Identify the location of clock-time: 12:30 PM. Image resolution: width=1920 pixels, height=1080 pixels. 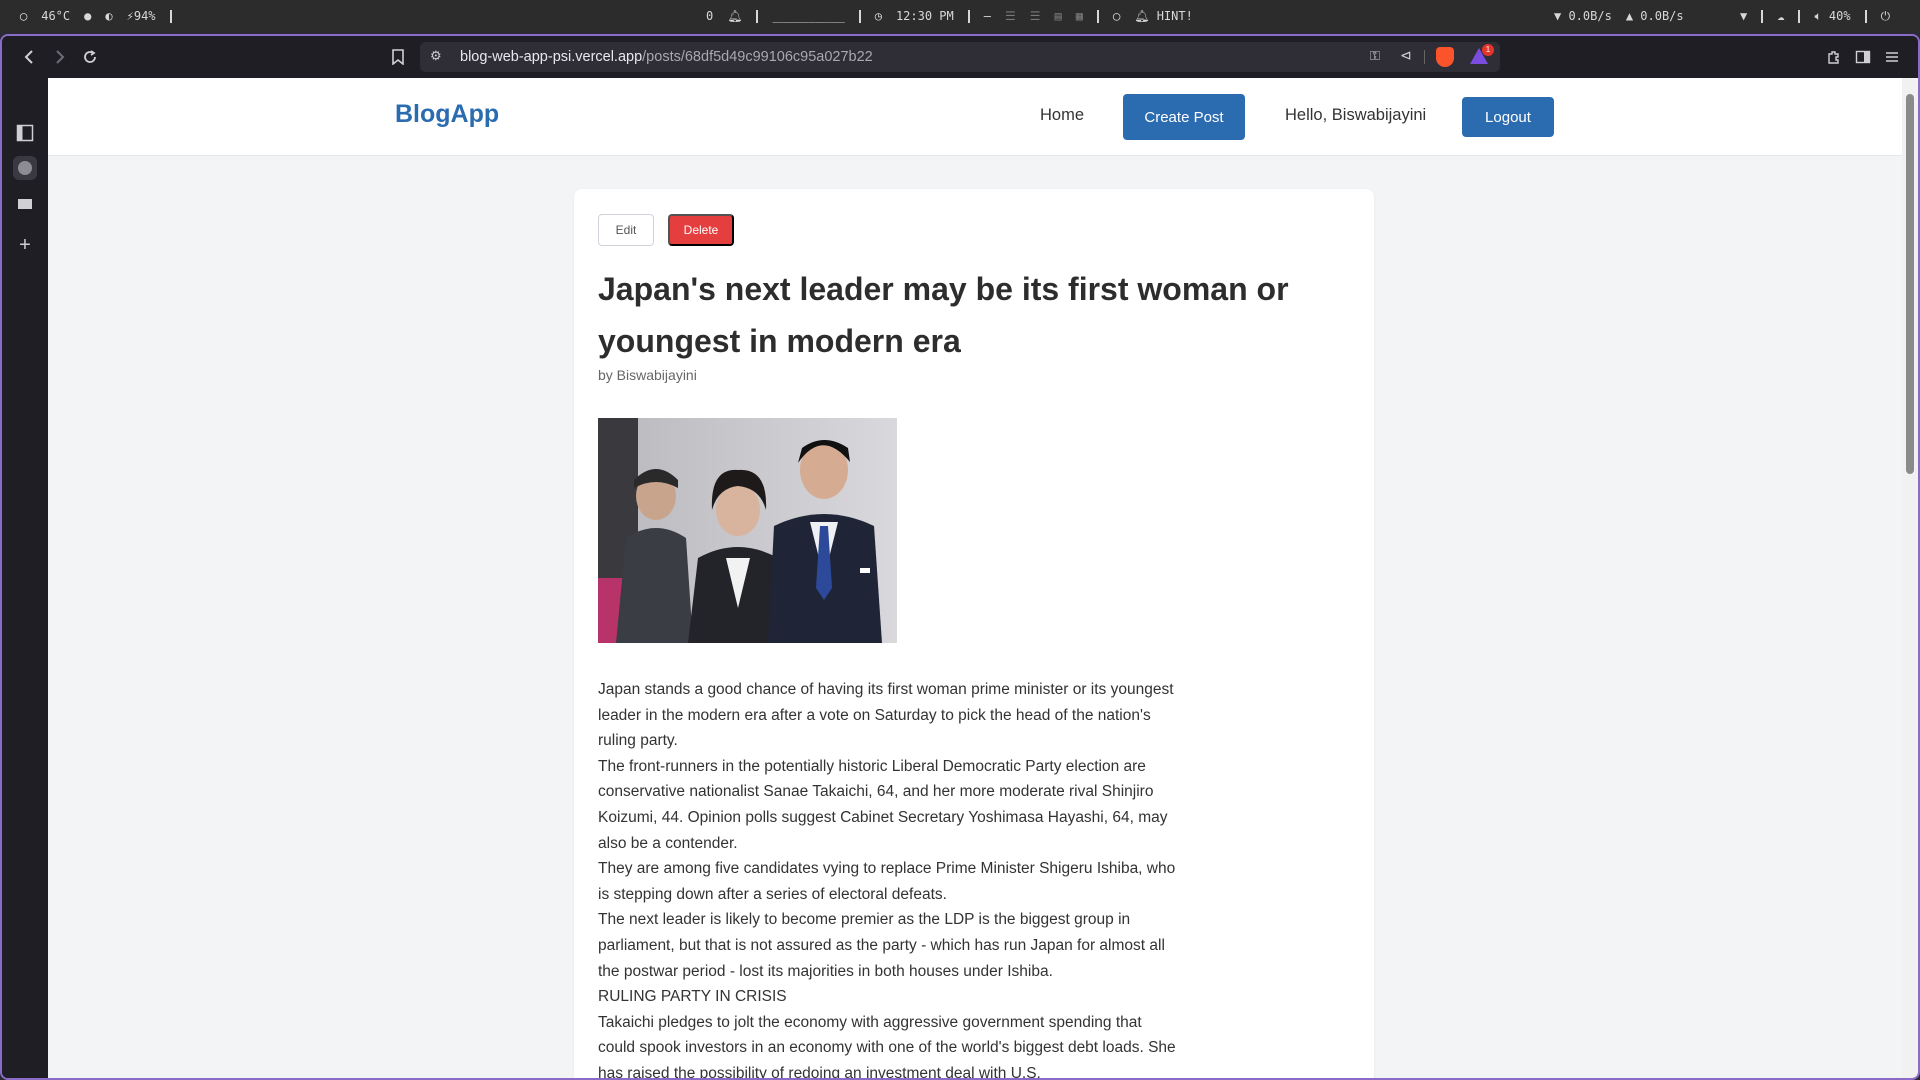
(925, 16).